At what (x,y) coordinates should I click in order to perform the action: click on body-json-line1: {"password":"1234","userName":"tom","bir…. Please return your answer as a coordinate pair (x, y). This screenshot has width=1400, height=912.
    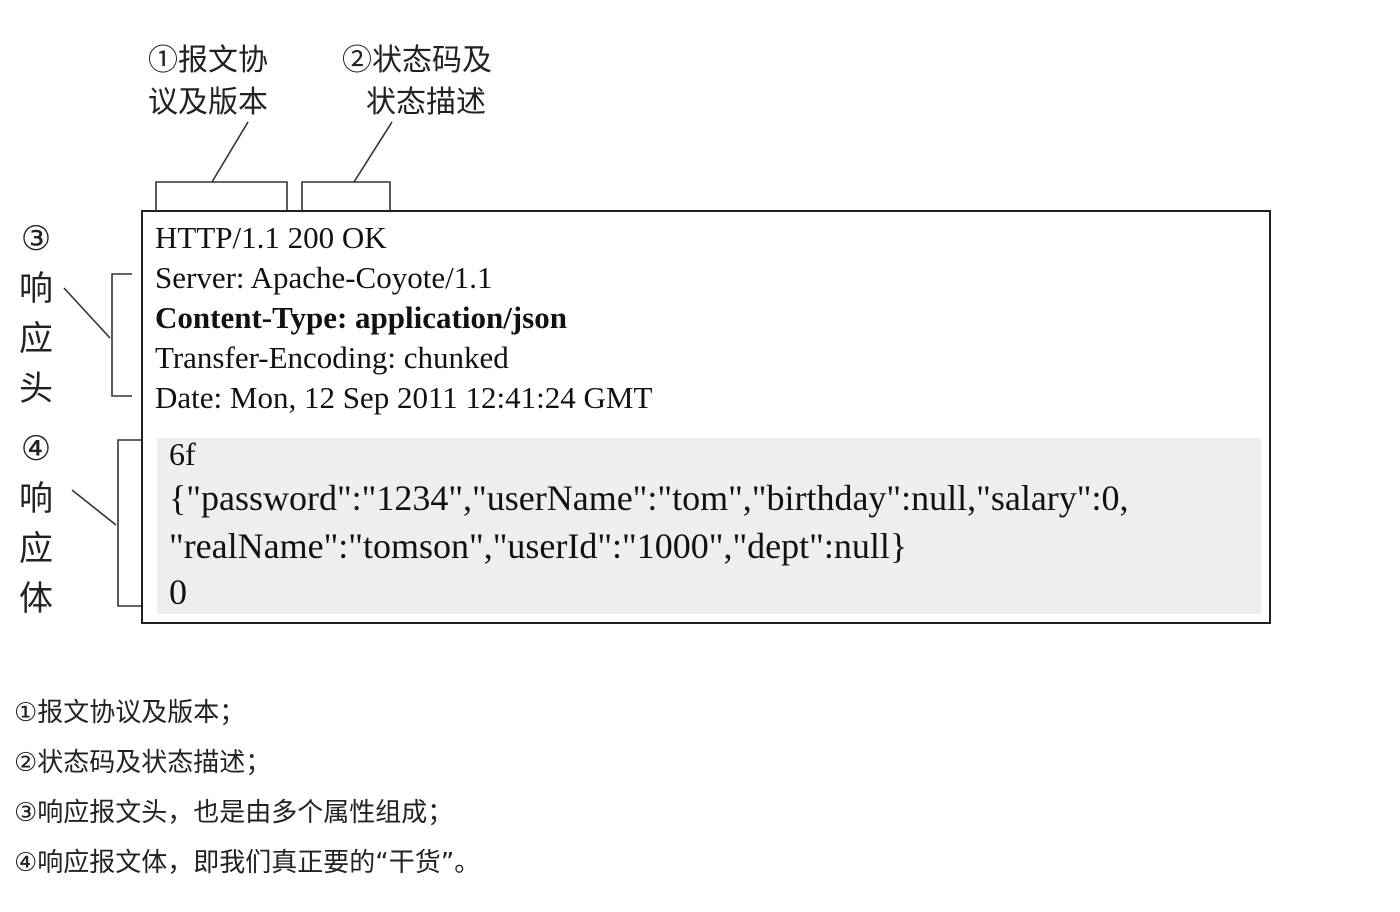
    Looking at the image, I should click on (649, 498).